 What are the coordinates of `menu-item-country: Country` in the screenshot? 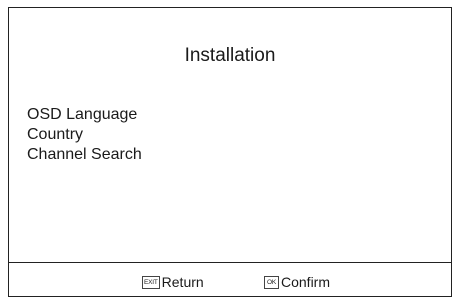 It's located at (84, 135).